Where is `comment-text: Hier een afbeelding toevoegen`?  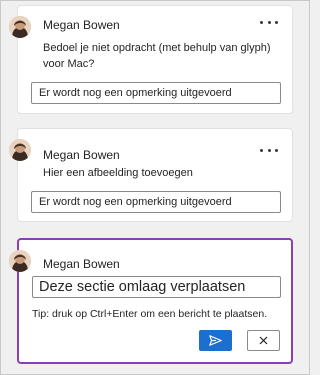 comment-text: Hier een afbeelding toevoegen is located at coordinates (118, 173).